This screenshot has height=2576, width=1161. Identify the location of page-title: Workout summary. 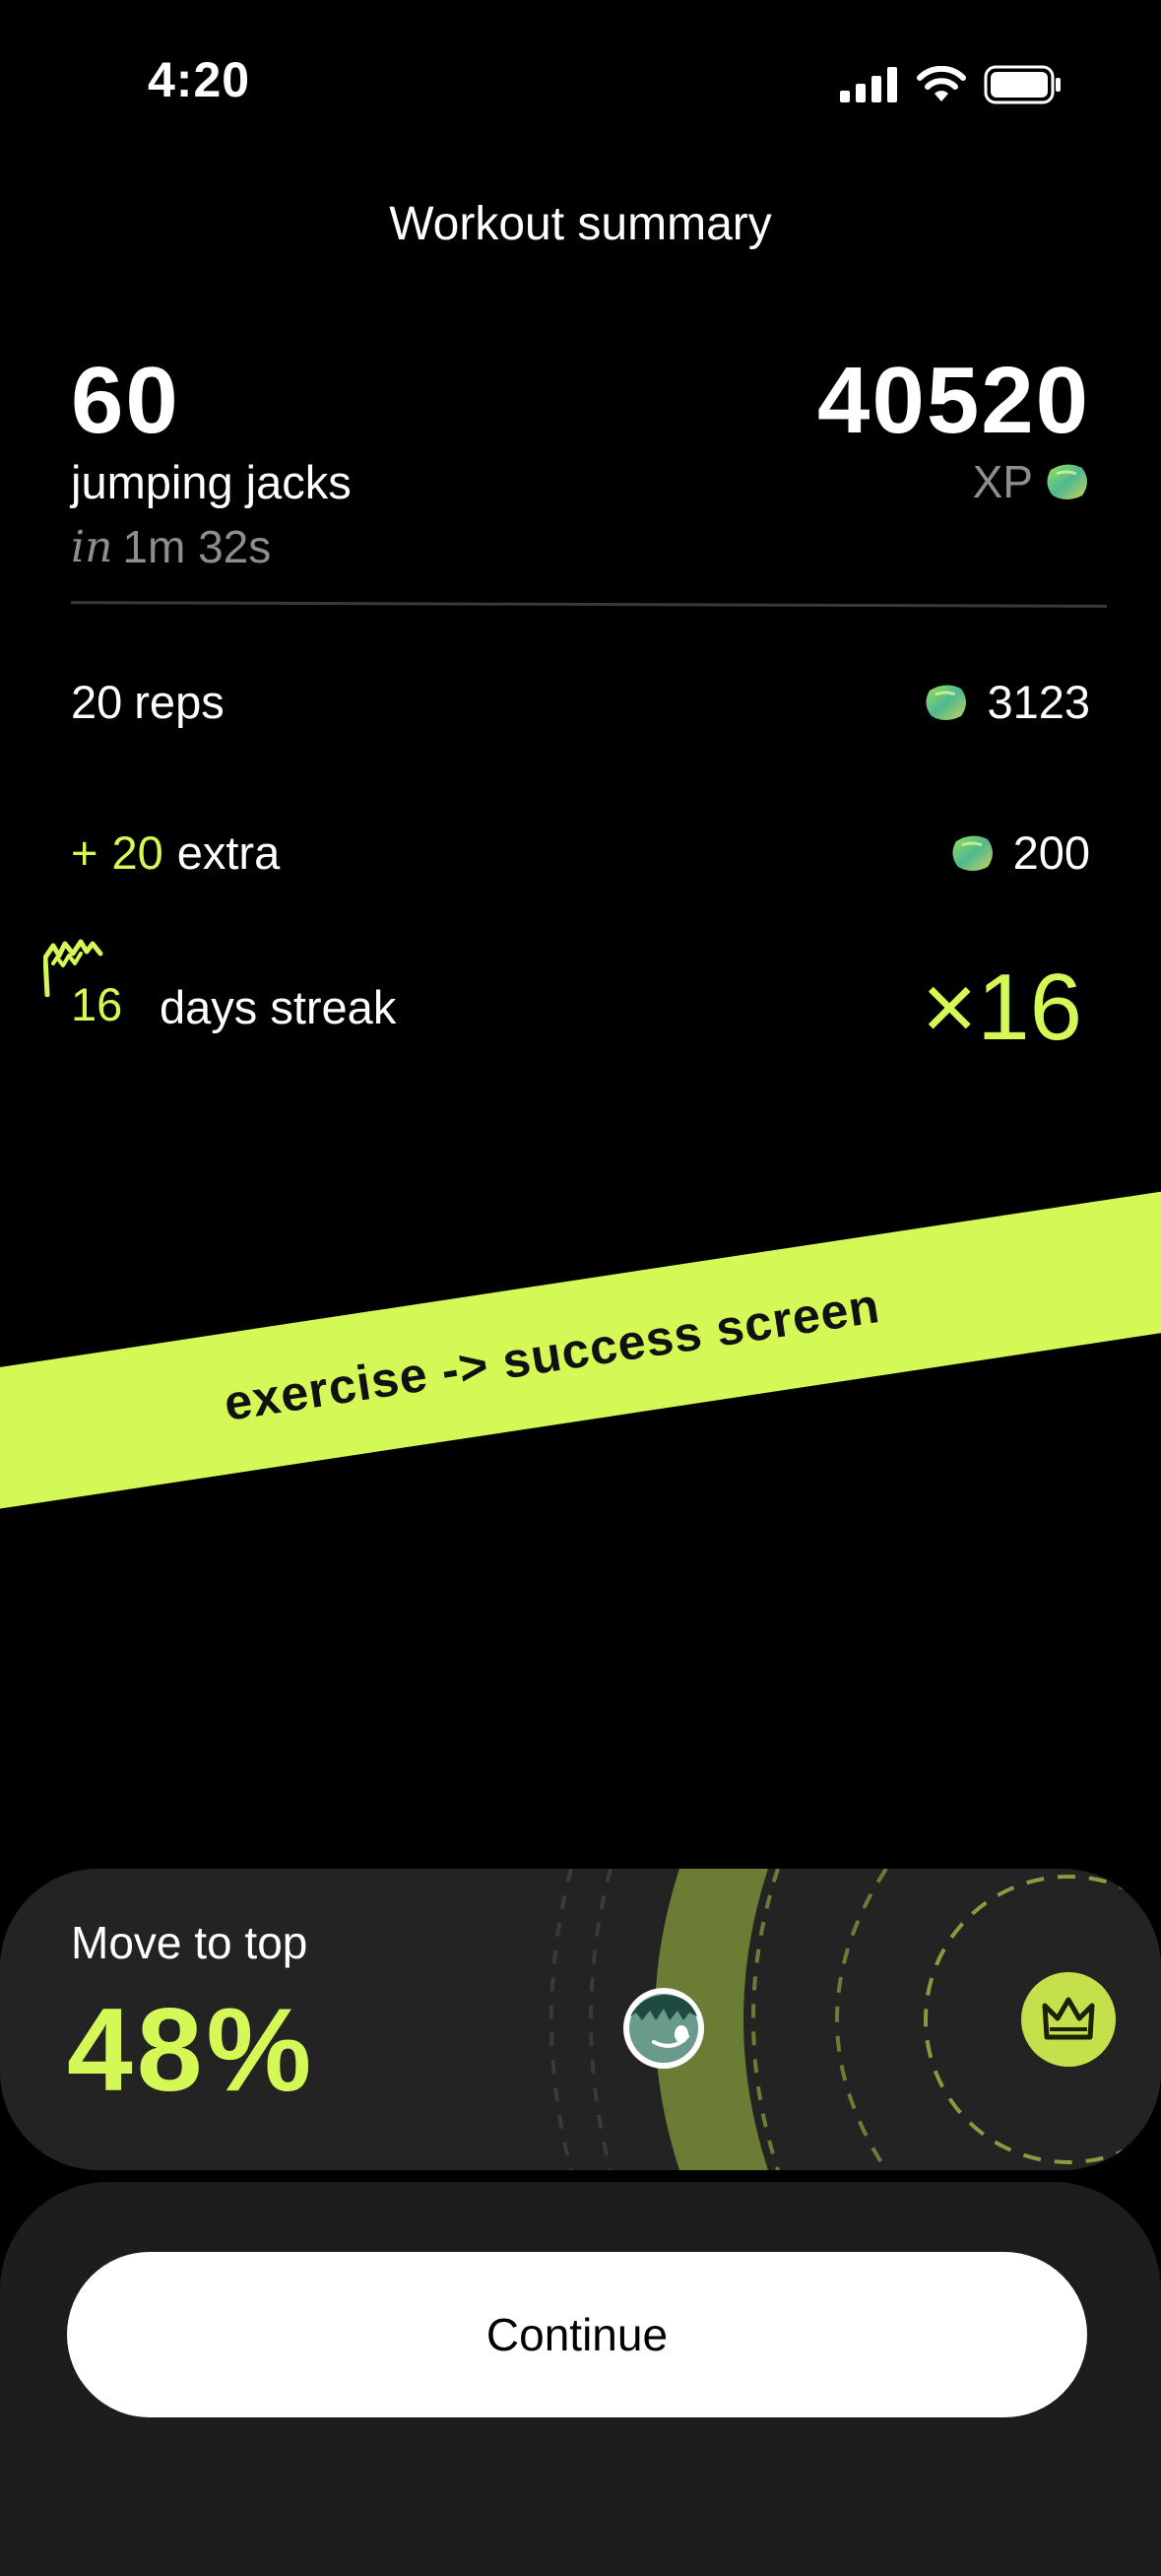
(580, 224).